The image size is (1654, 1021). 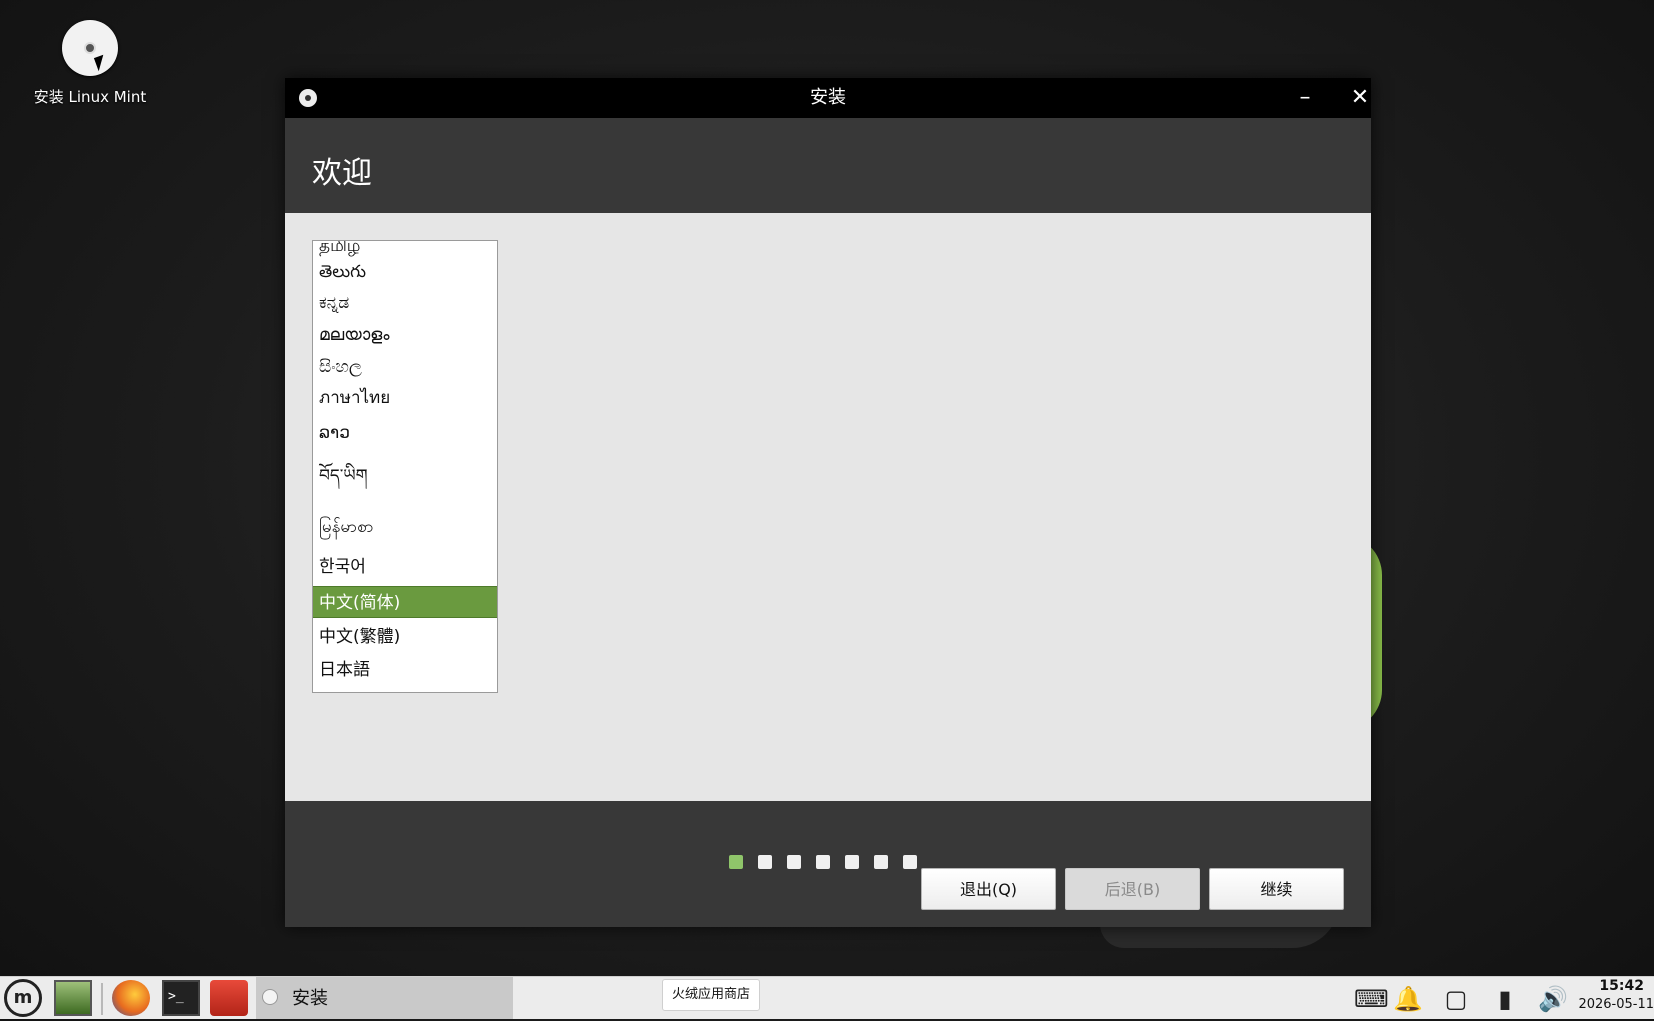 I want to click on taskbar-window-label: 安装, so click(x=310, y=998).